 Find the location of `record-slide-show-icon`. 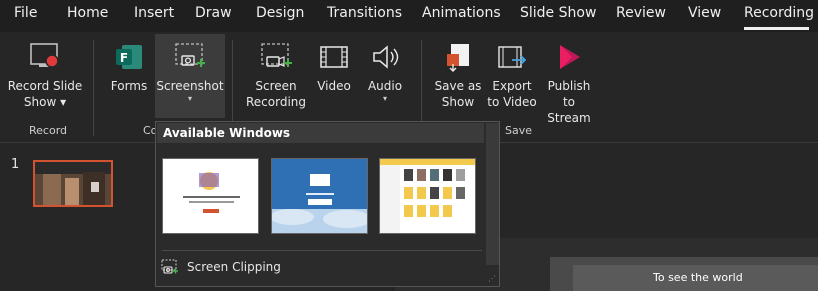

record-slide-show-icon is located at coordinates (44, 55).